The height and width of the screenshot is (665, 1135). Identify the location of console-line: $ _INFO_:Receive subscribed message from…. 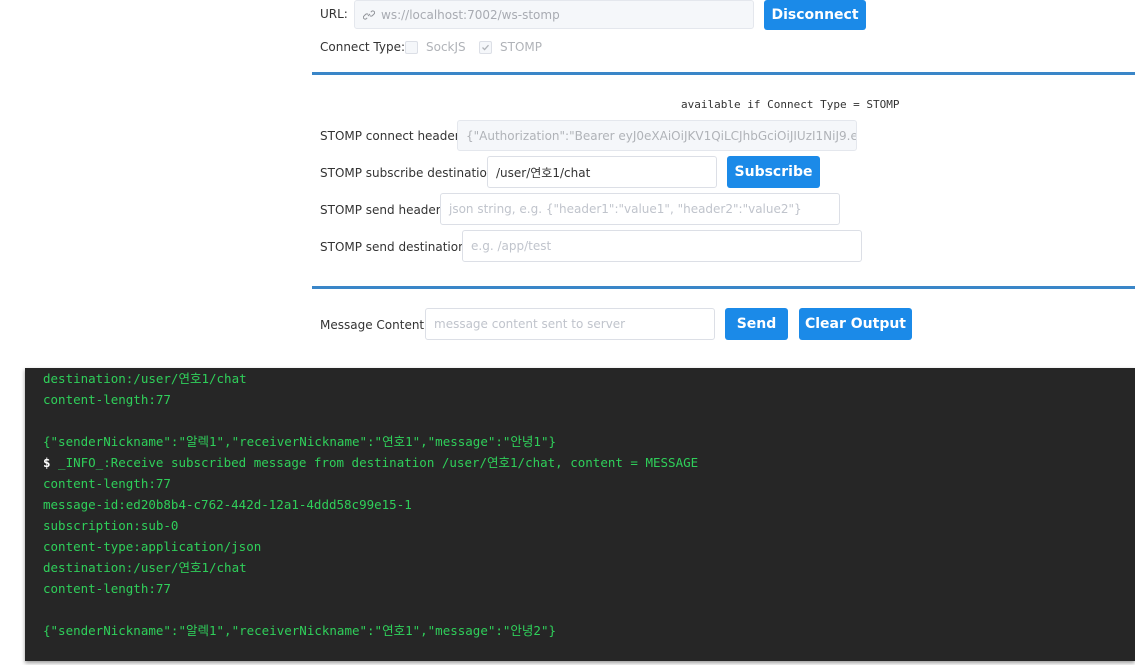
(370, 462).